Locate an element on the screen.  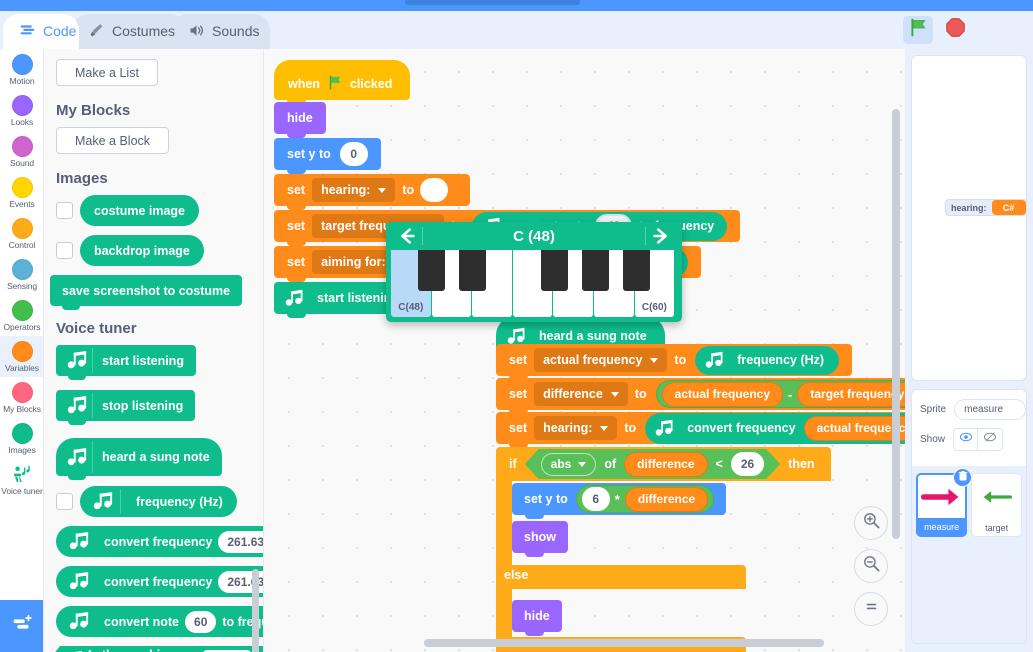
palette-row-costume-image: costume image is located at coordinates (159, 210).